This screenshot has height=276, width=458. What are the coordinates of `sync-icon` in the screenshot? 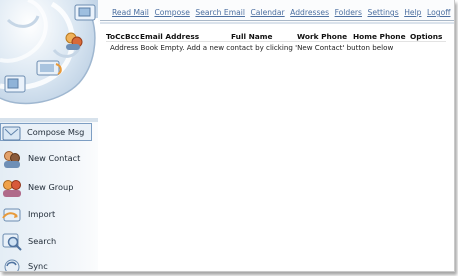 It's located at (12, 265).